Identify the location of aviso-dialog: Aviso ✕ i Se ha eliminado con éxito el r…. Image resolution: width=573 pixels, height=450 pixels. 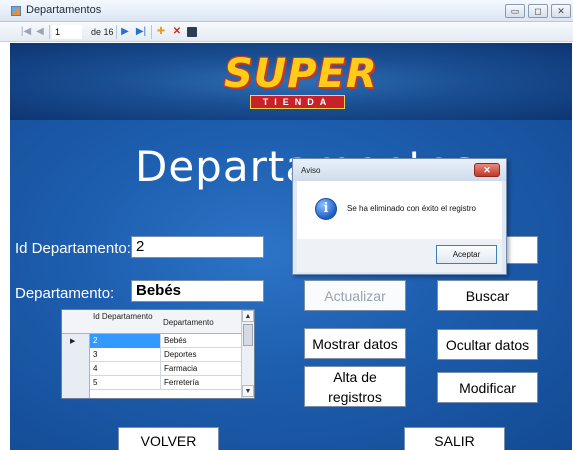
(399, 216).